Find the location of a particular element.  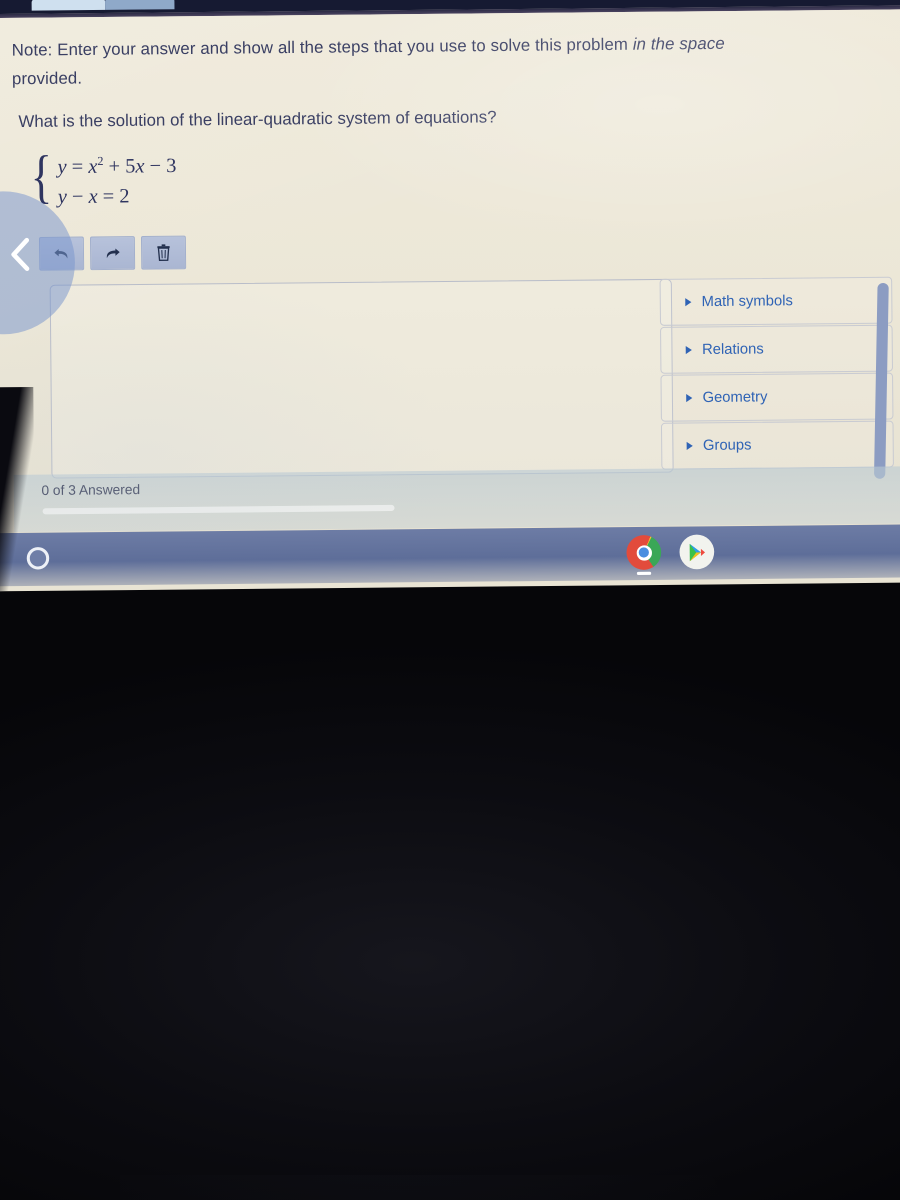

answered-count-label: 0 of 3 Answered is located at coordinates (91, 490).